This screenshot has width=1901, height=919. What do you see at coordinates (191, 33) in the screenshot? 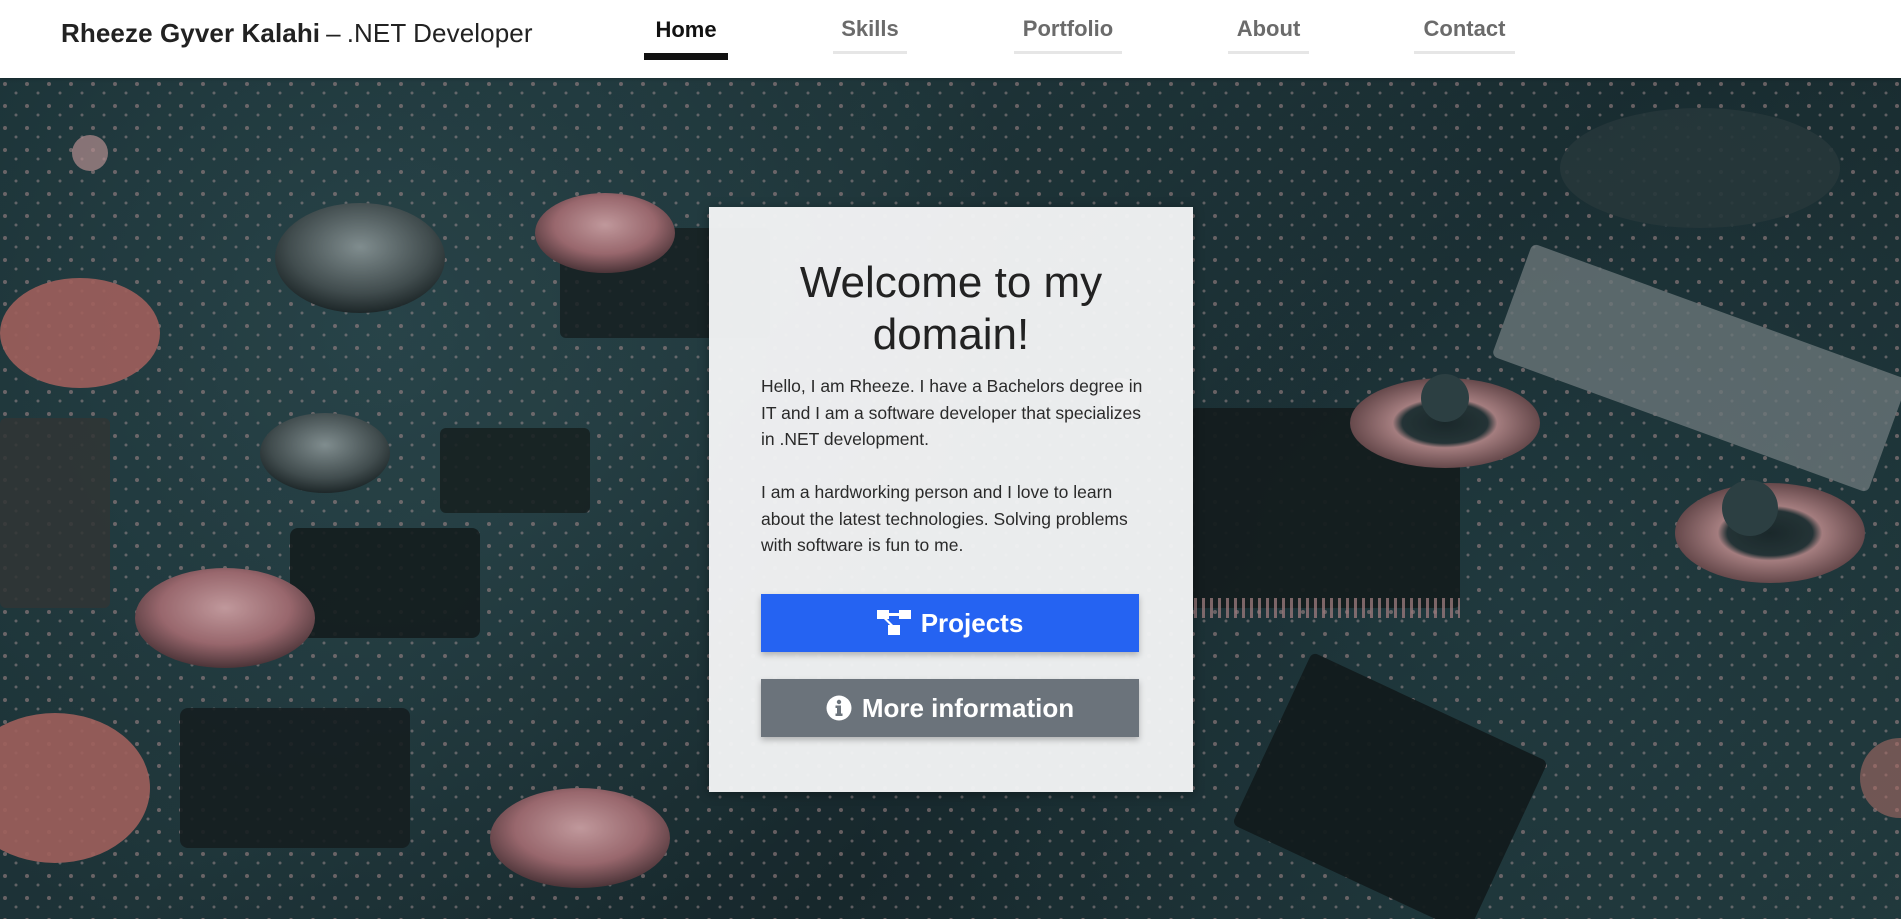
I see `brand-name: Rheeze Gyver Kalahi` at bounding box center [191, 33].